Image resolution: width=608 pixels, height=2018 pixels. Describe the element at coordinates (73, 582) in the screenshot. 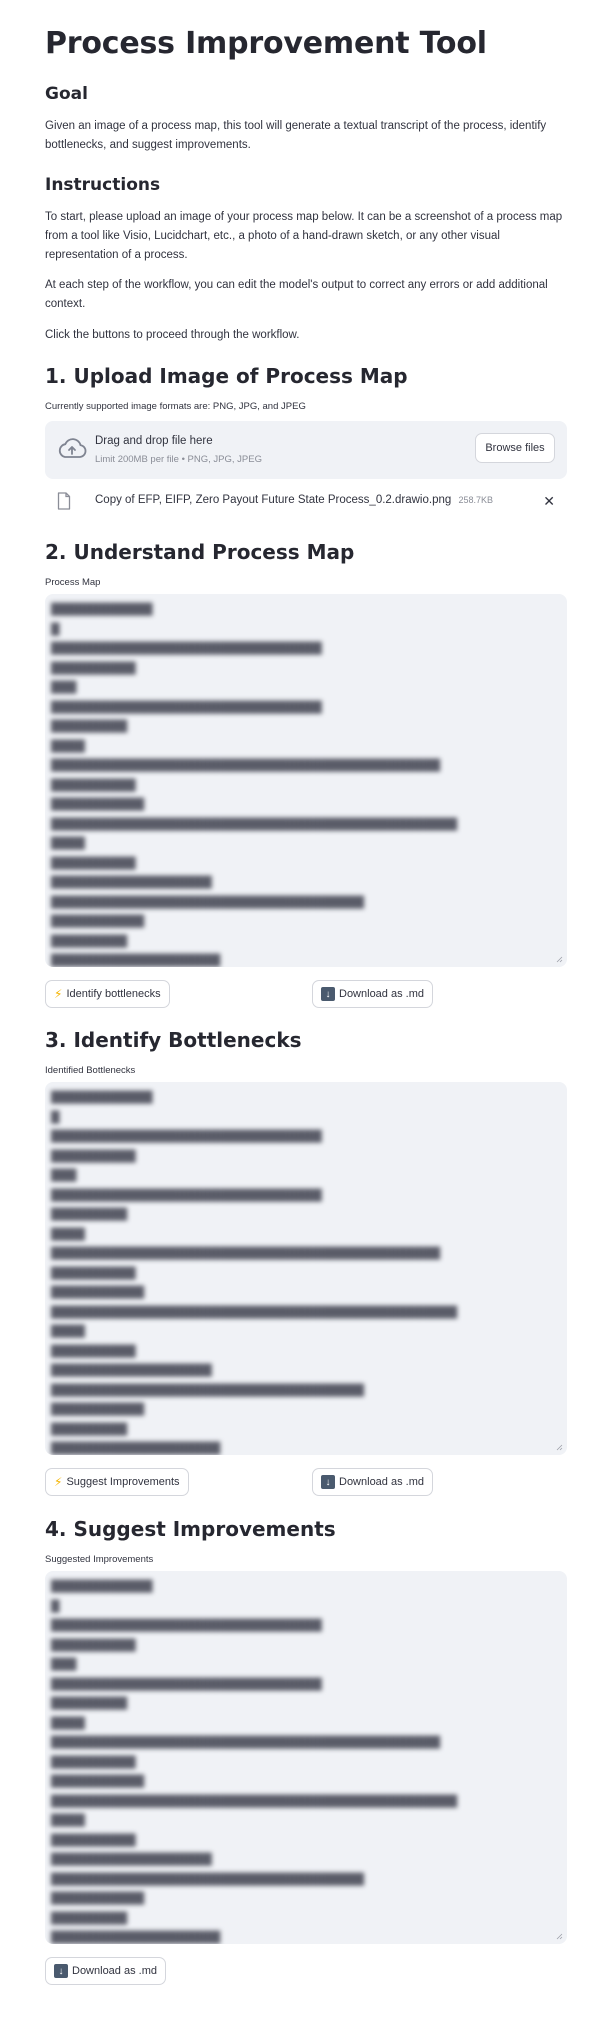

I see `process-map-label: Process Map` at that location.